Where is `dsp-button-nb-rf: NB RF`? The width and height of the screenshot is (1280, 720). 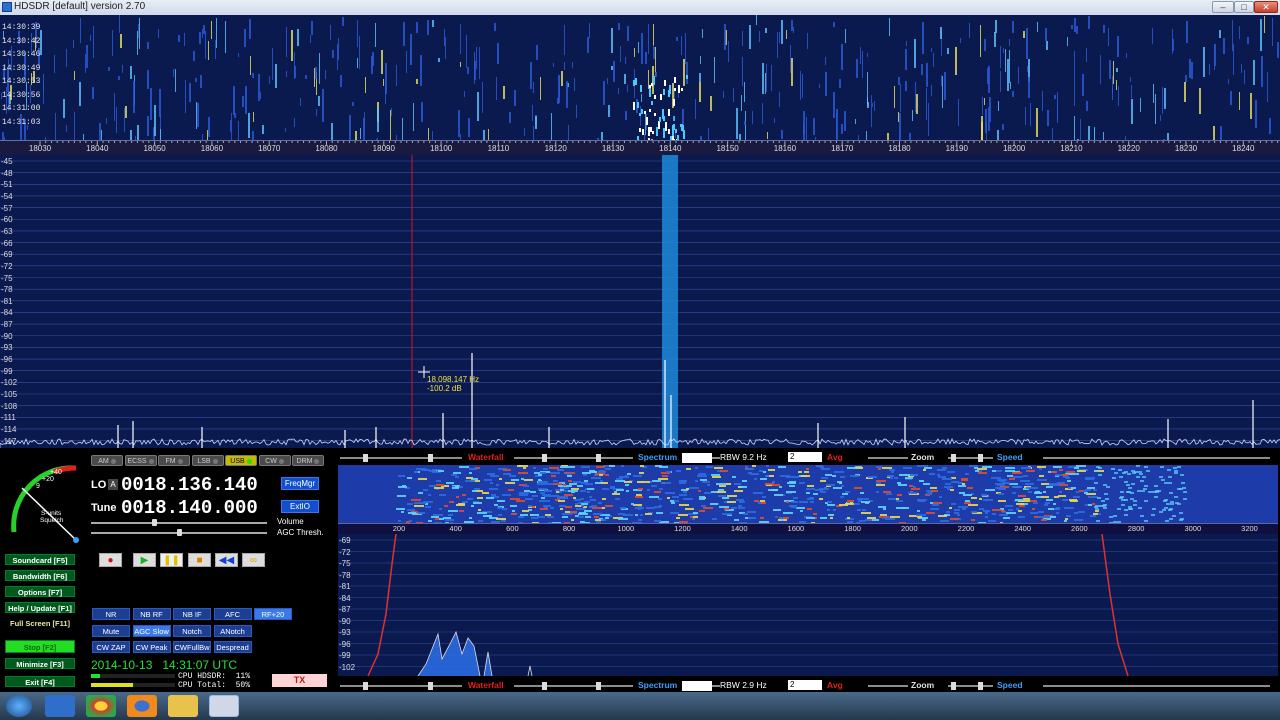
dsp-button-nb-rf: NB RF is located at coordinates (151, 614).